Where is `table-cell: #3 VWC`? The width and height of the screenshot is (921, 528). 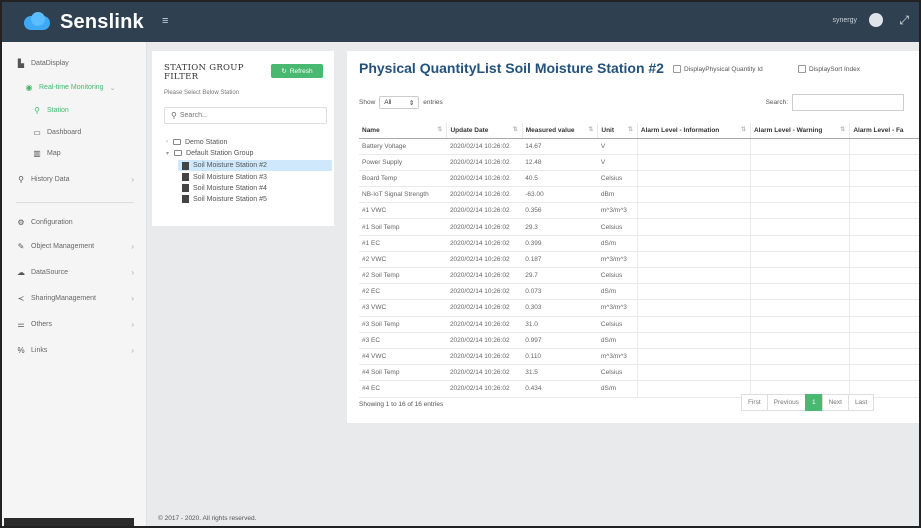
table-cell: #3 VWC is located at coordinates (403, 308).